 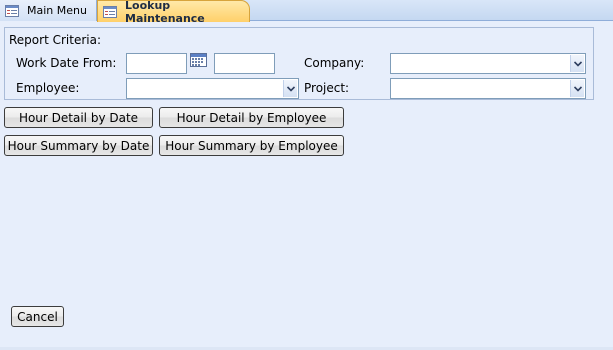 What do you see at coordinates (334, 63) in the screenshot?
I see `company-label: Company:` at bounding box center [334, 63].